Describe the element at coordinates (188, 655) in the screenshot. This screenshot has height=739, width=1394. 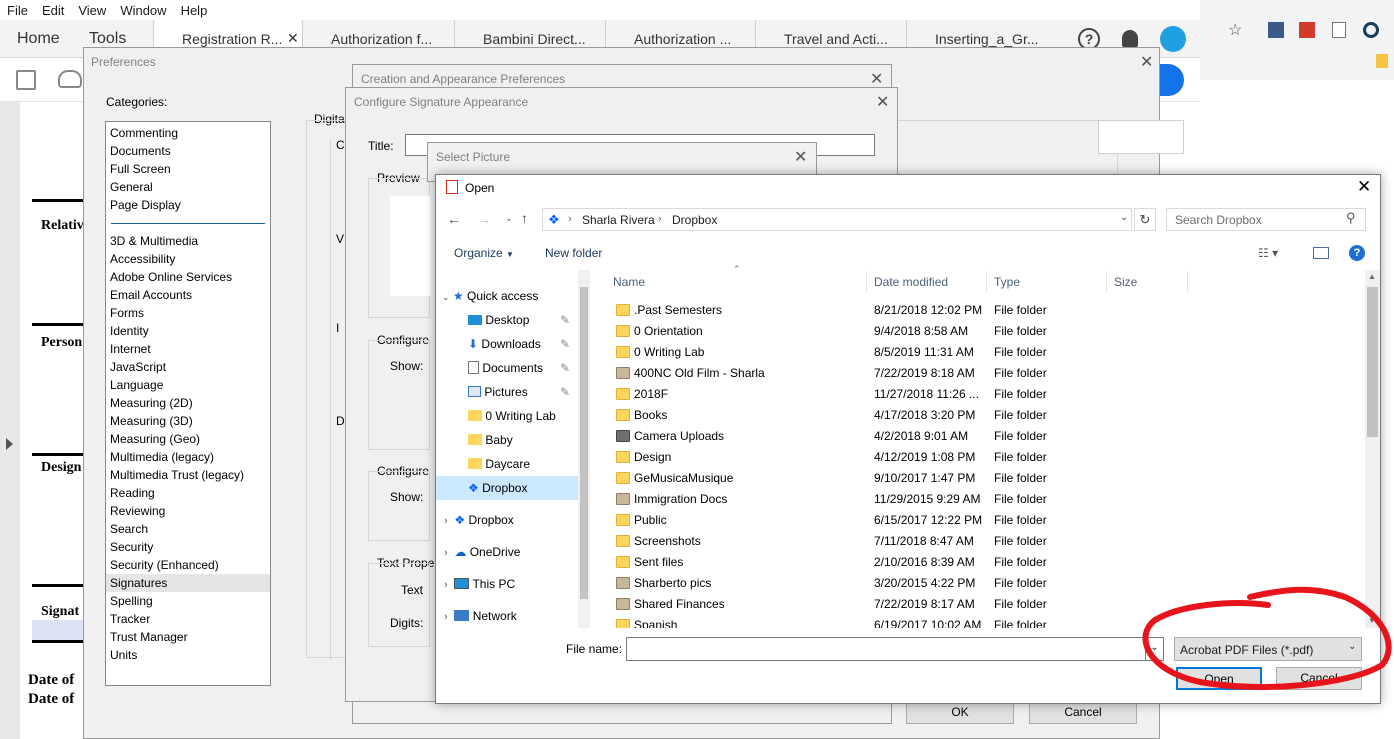
I see `category-units: Units` at that location.